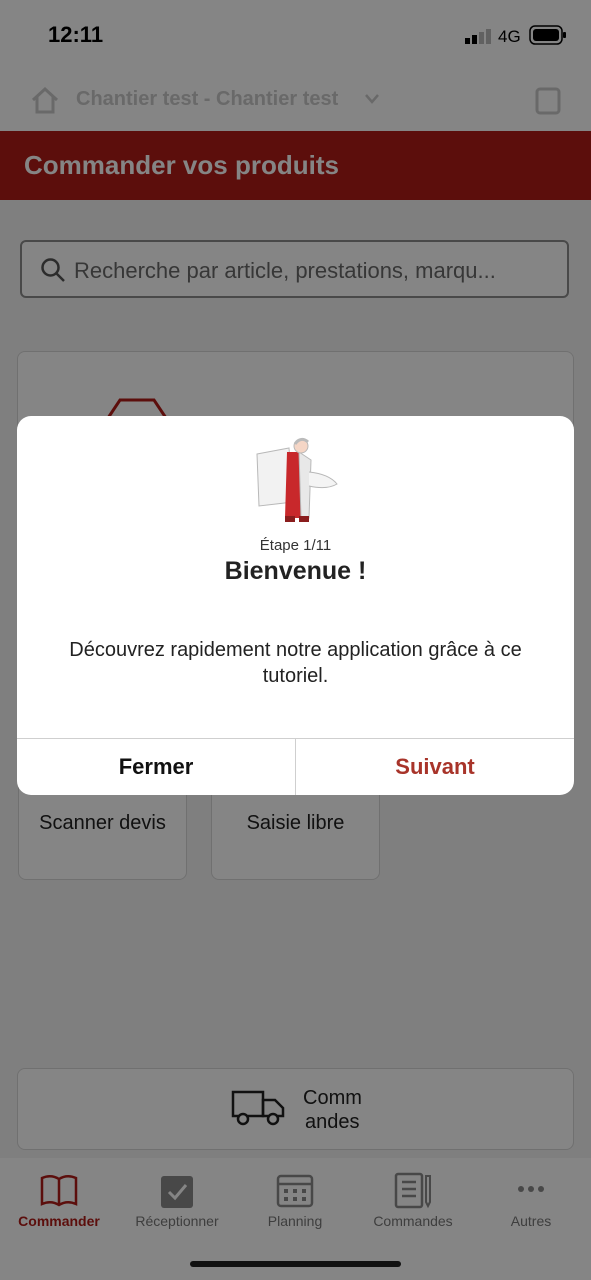  I want to click on close-button: Fermer, so click(156, 767).